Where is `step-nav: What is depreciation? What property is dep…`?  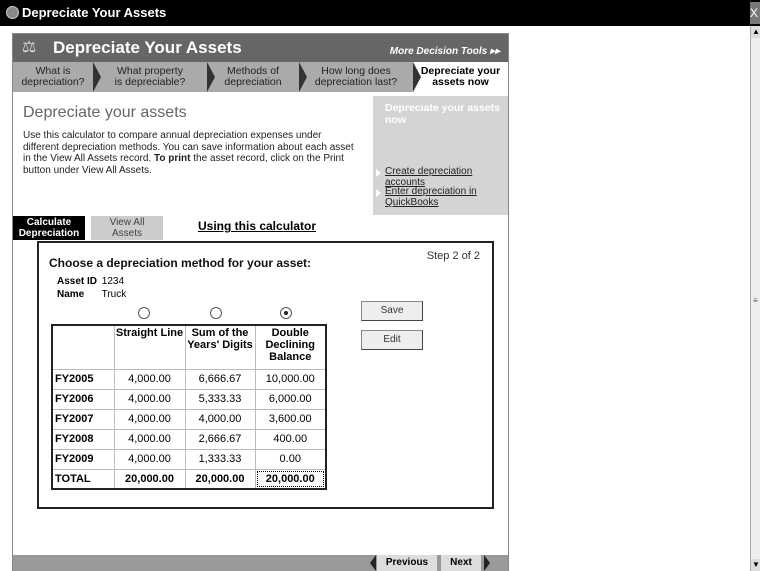 step-nav: What is depreciation? What property is dep… is located at coordinates (260, 77).